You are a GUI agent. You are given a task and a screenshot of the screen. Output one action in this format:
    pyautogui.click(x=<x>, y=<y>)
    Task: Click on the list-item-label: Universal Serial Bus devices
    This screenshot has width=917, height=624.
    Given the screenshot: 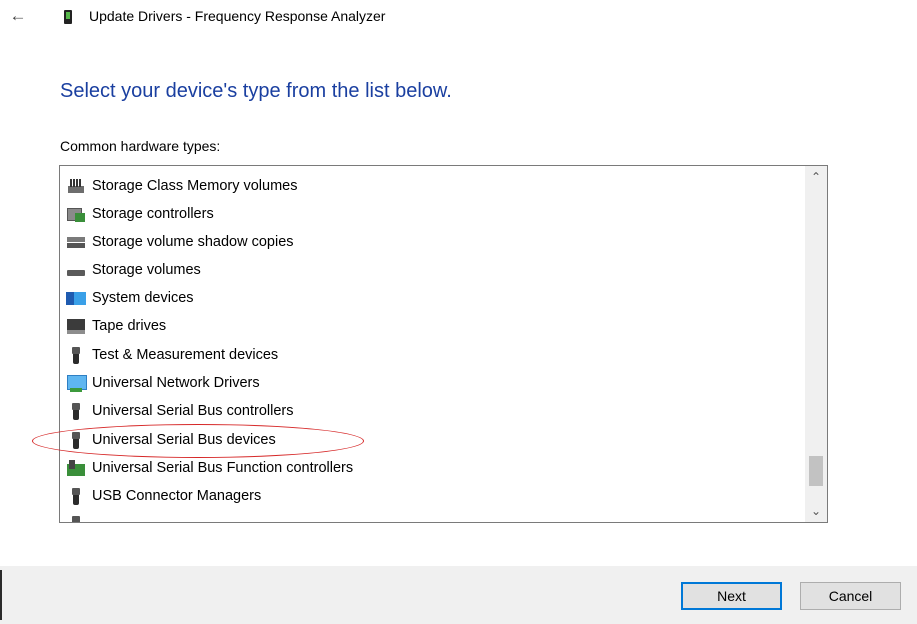 What is the action you would take?
    pyautogui.click(x=184, y=440)
    